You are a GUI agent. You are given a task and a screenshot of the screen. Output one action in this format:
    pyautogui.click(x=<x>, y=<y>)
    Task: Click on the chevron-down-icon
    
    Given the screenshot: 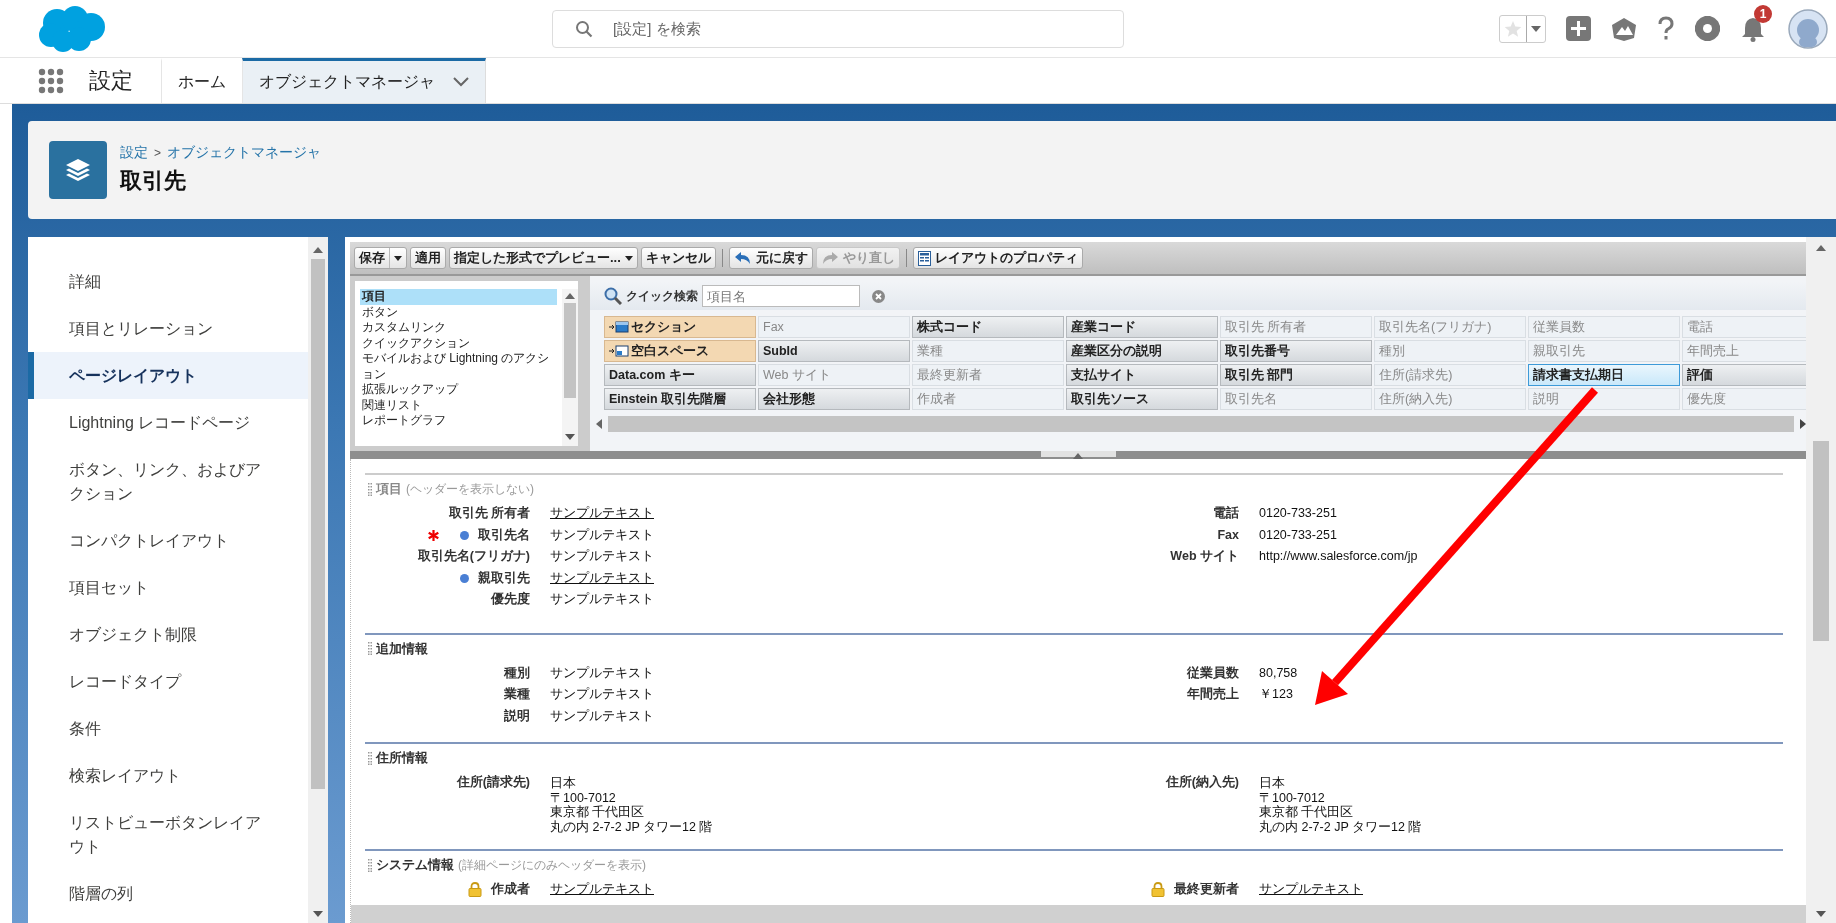 What is the action you would take?
    pyautogui.click(x=461, y=82)
    